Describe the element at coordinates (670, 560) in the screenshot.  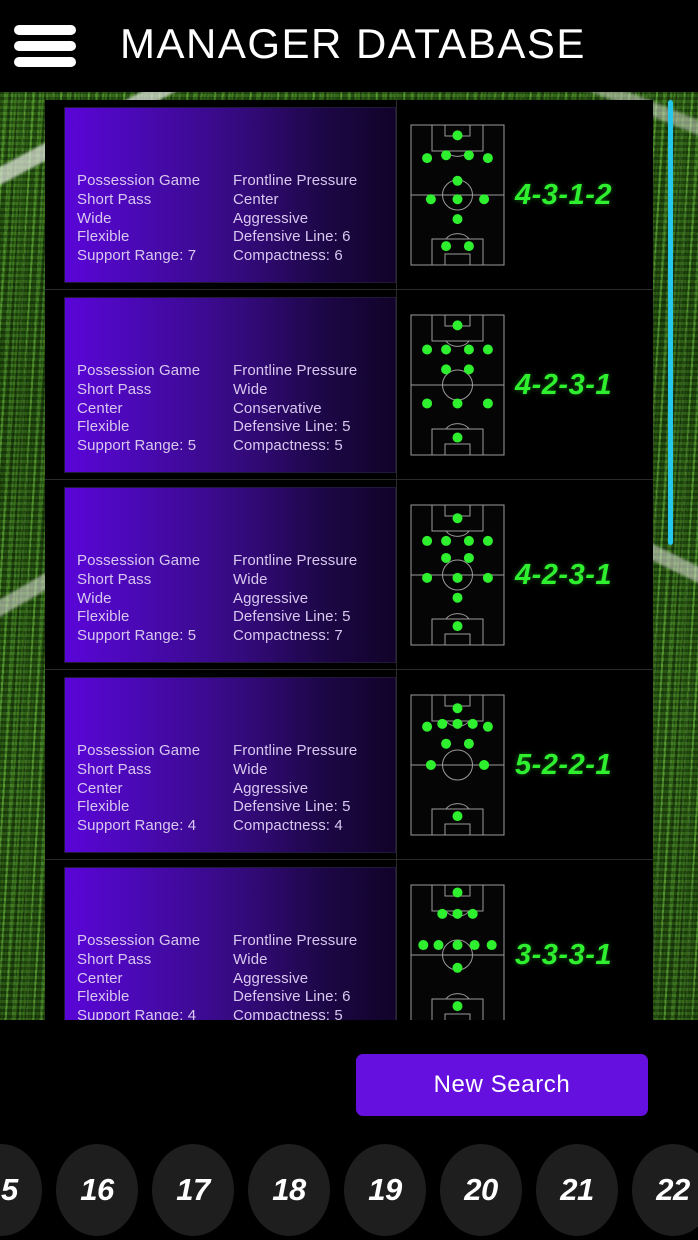
I see `scrollbar` at that location.